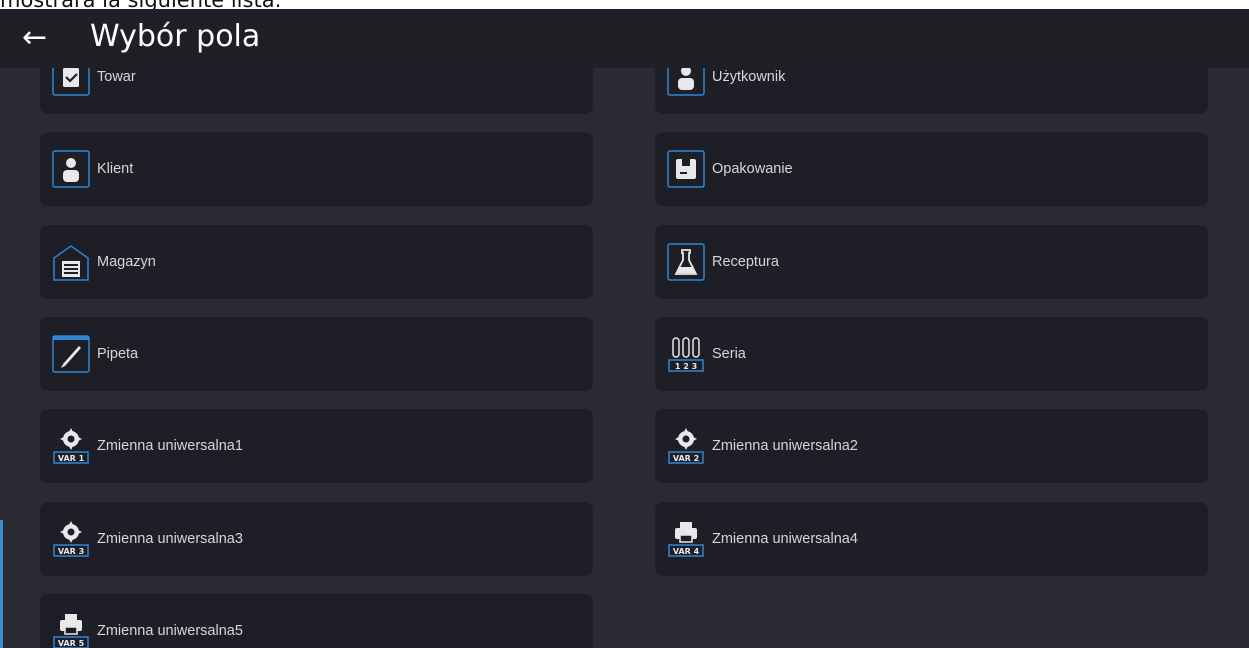 Image resolution: width=1249 pixels, height=648 pixels. I want to click on icon-caption: VAR 5, so click(71, 643).